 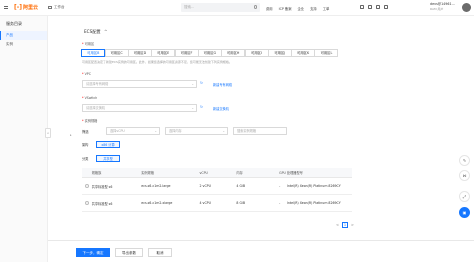 I want to click on sidebar: 服务目录 产品 实例, so click(x=24, y=139).